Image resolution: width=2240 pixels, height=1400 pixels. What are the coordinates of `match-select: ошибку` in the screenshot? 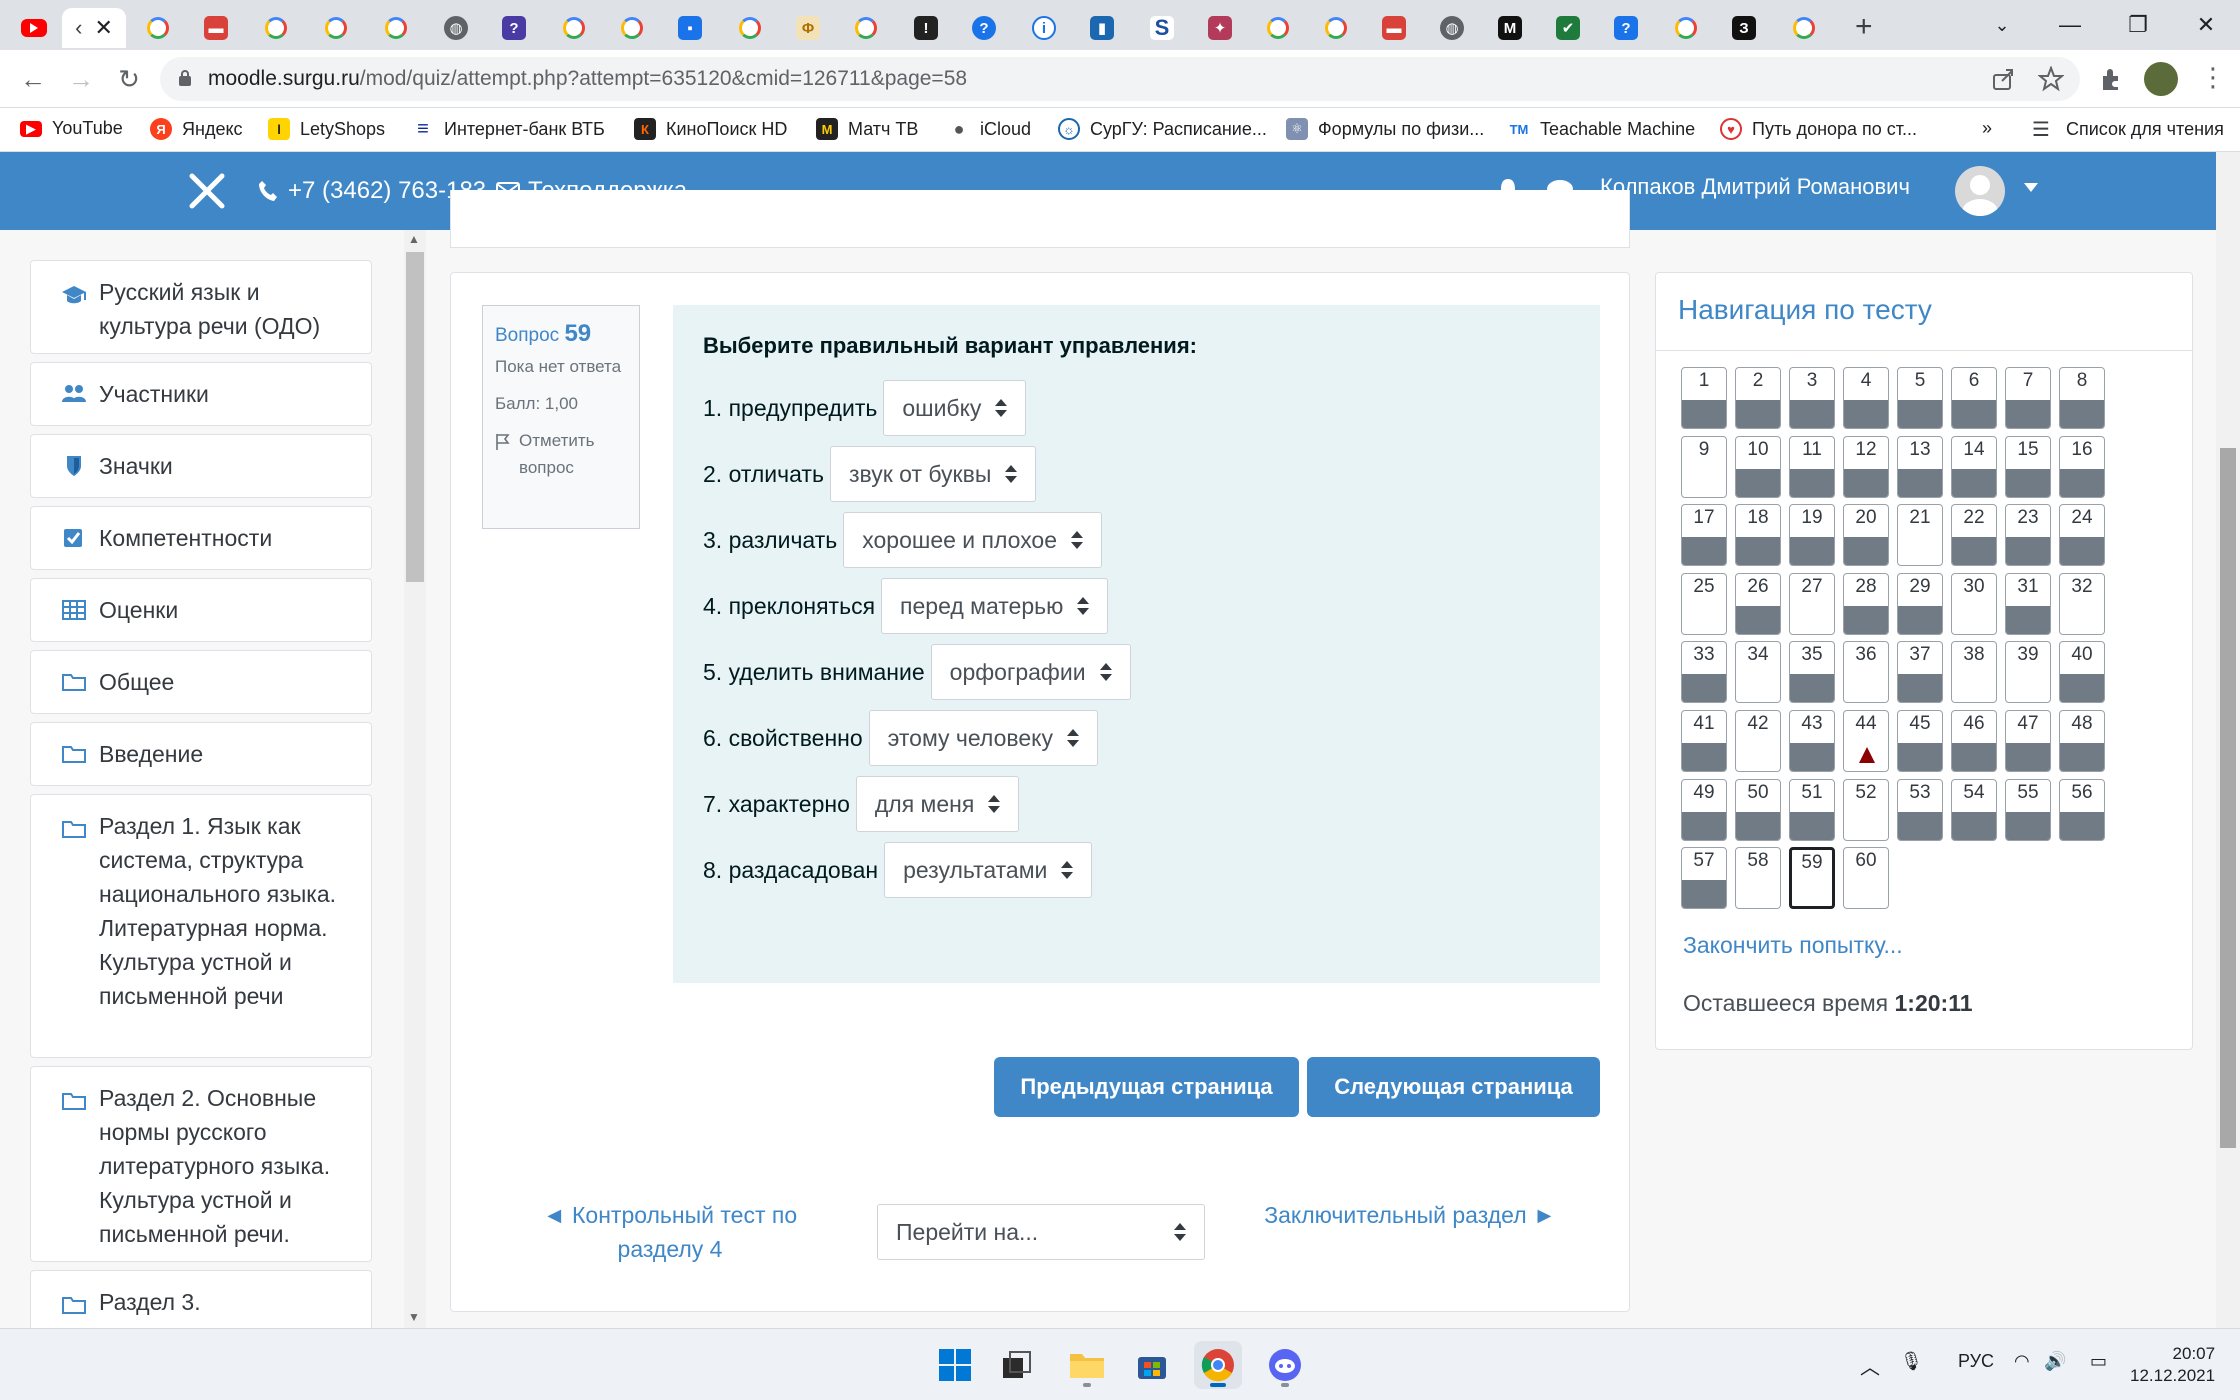 It's located at (955, 408).